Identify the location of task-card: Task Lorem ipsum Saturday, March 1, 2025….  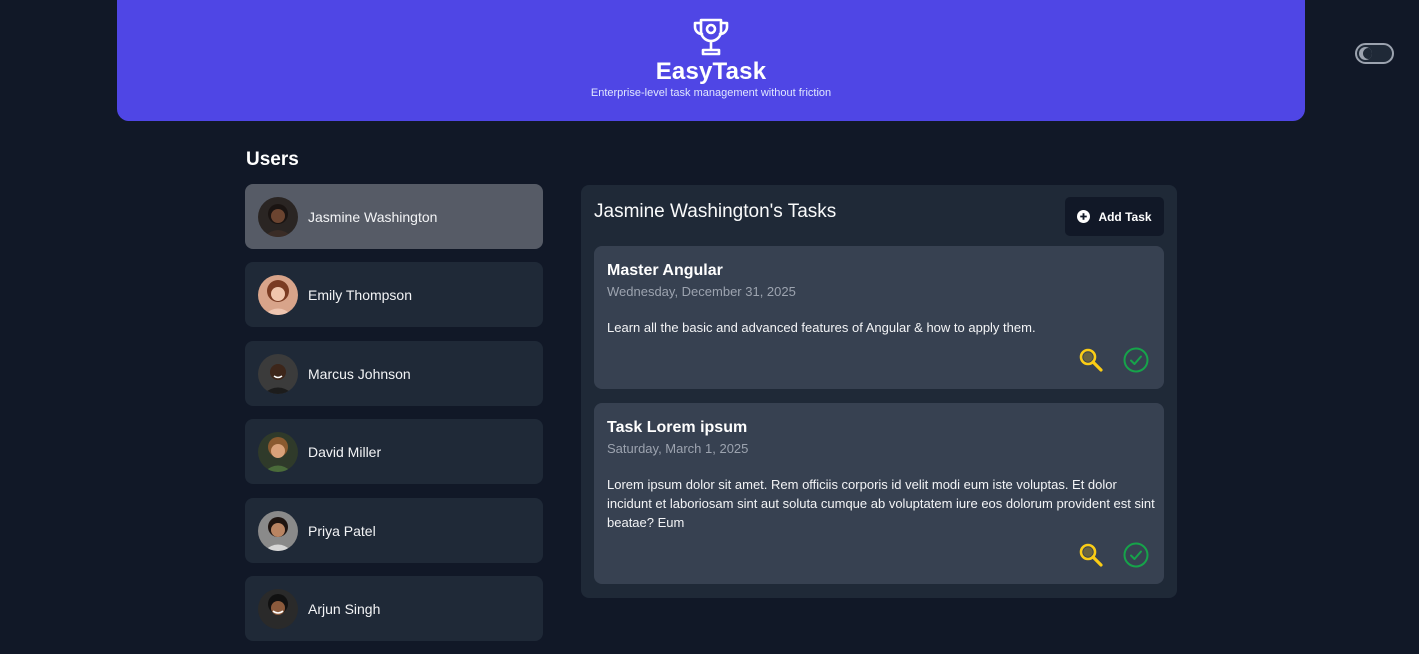
(879, 493).